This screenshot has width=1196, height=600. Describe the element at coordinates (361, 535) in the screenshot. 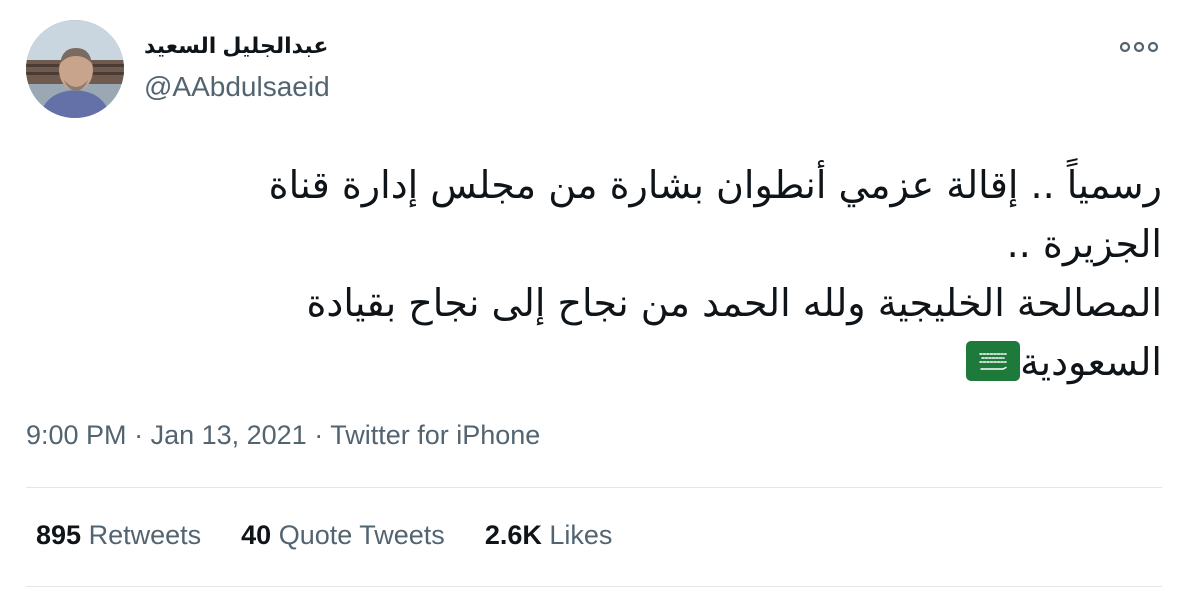

I see `quote-tweets-label: Quote Tweets` at that location.